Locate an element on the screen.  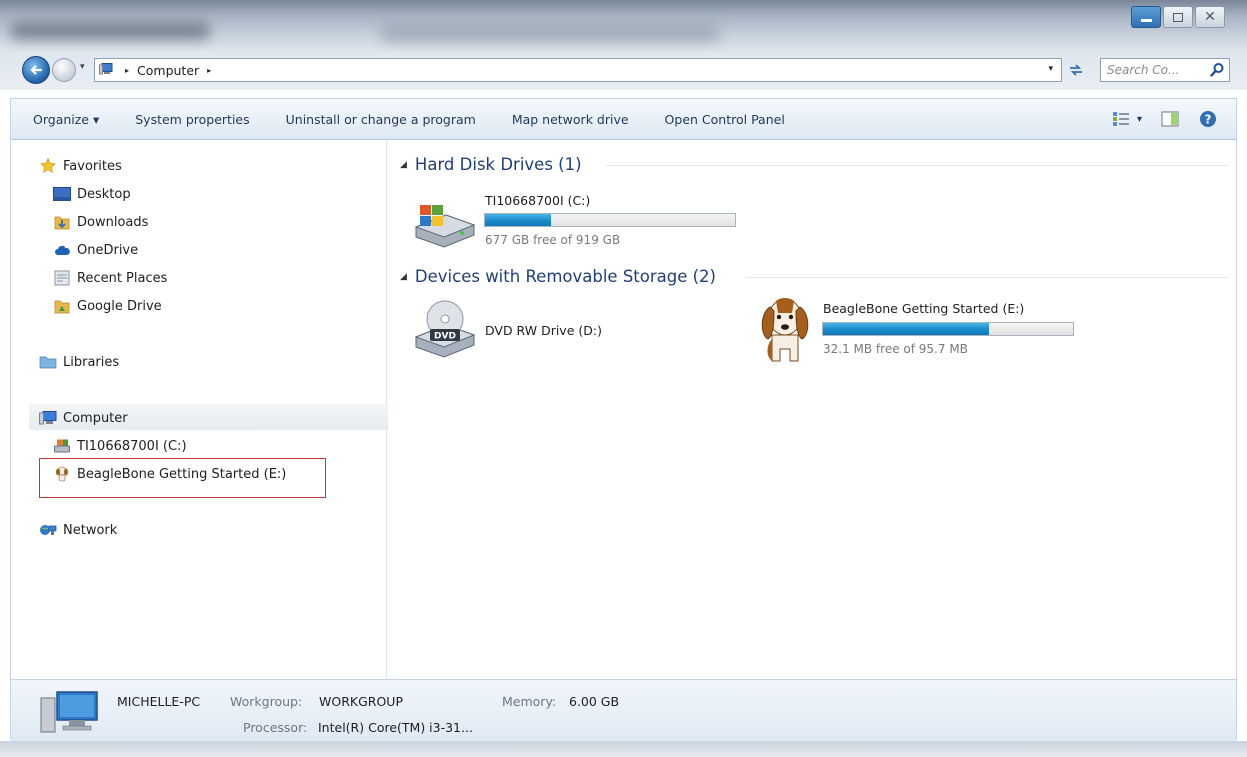
processor-label: Processor: is located at coordinates (275, 727).